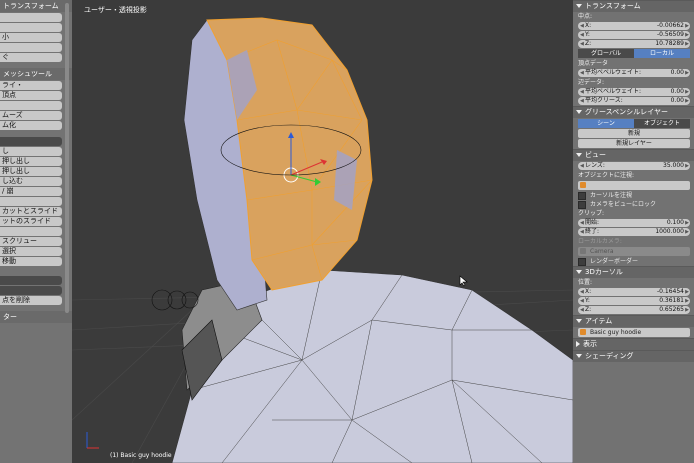 The image size is (694, 463). Describe the element at coordinates (583, 251) in the screenshot. I see `camera-icon` at that location.